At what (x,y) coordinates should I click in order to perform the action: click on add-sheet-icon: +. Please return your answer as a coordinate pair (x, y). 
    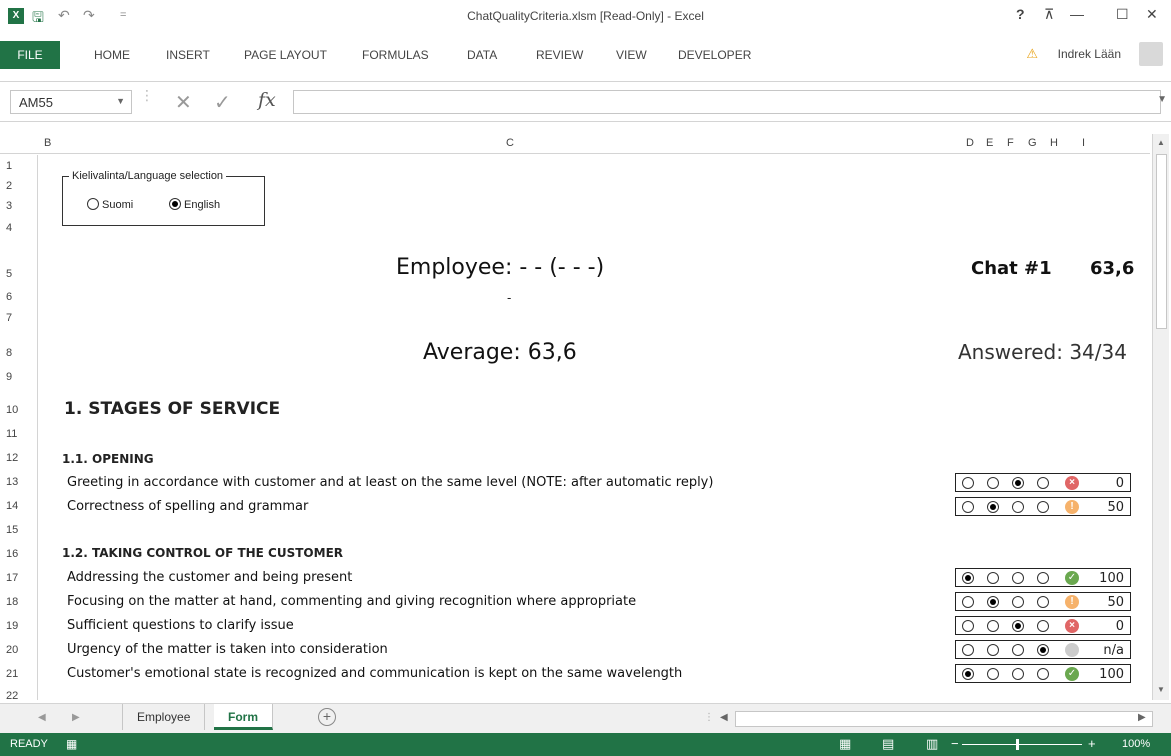
    Looking at the image, I should click on (327, 717).